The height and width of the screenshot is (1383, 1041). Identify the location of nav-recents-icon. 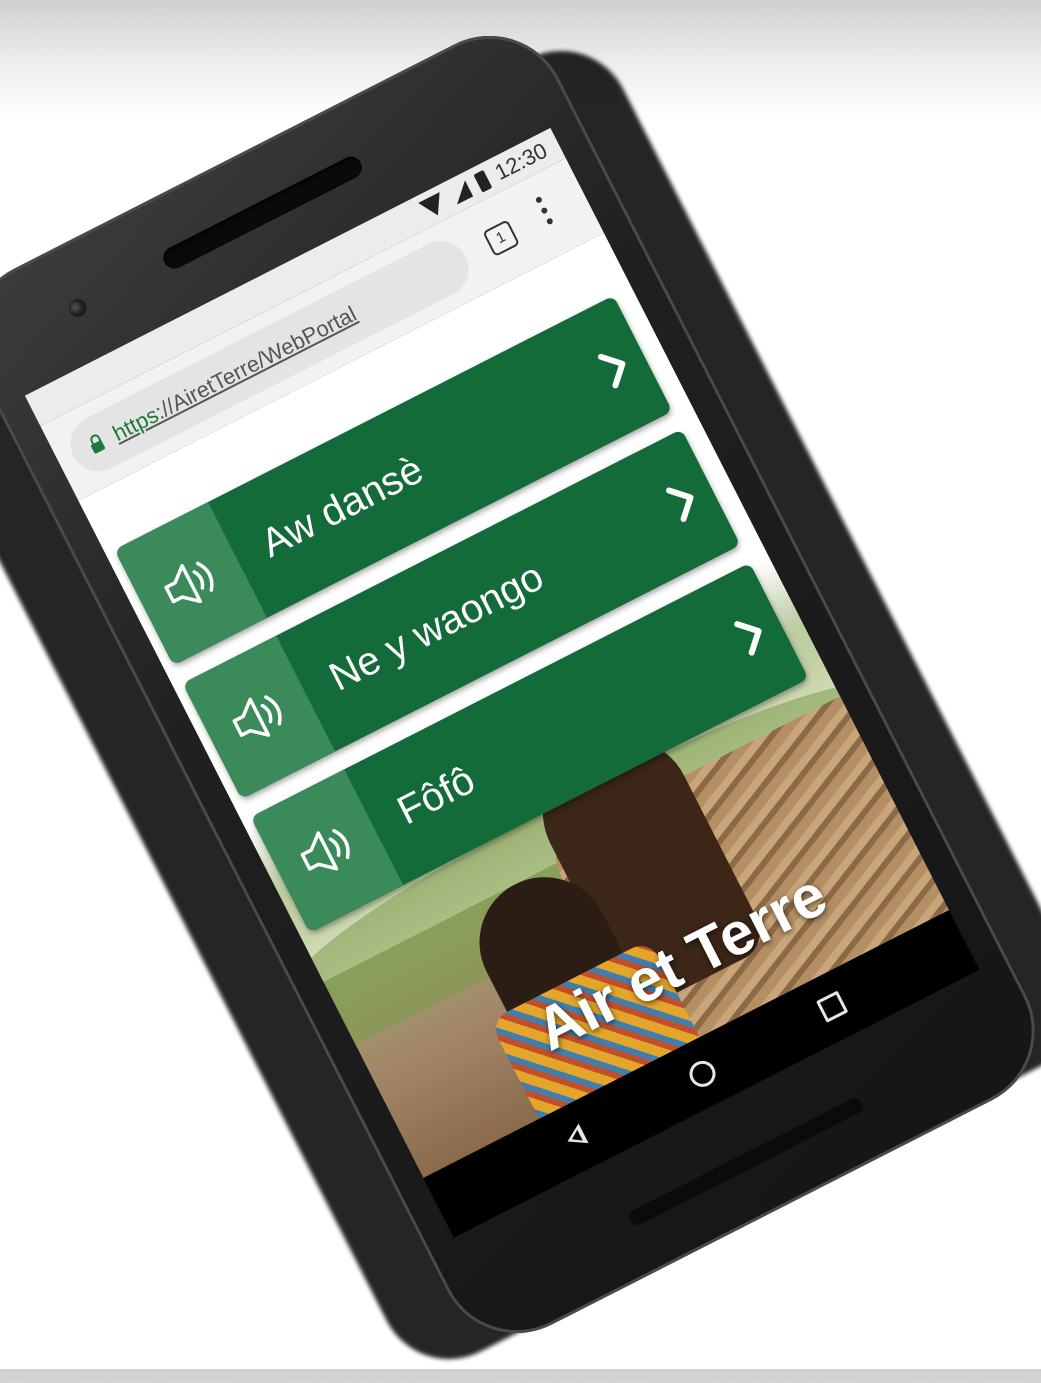
(832, 1006).